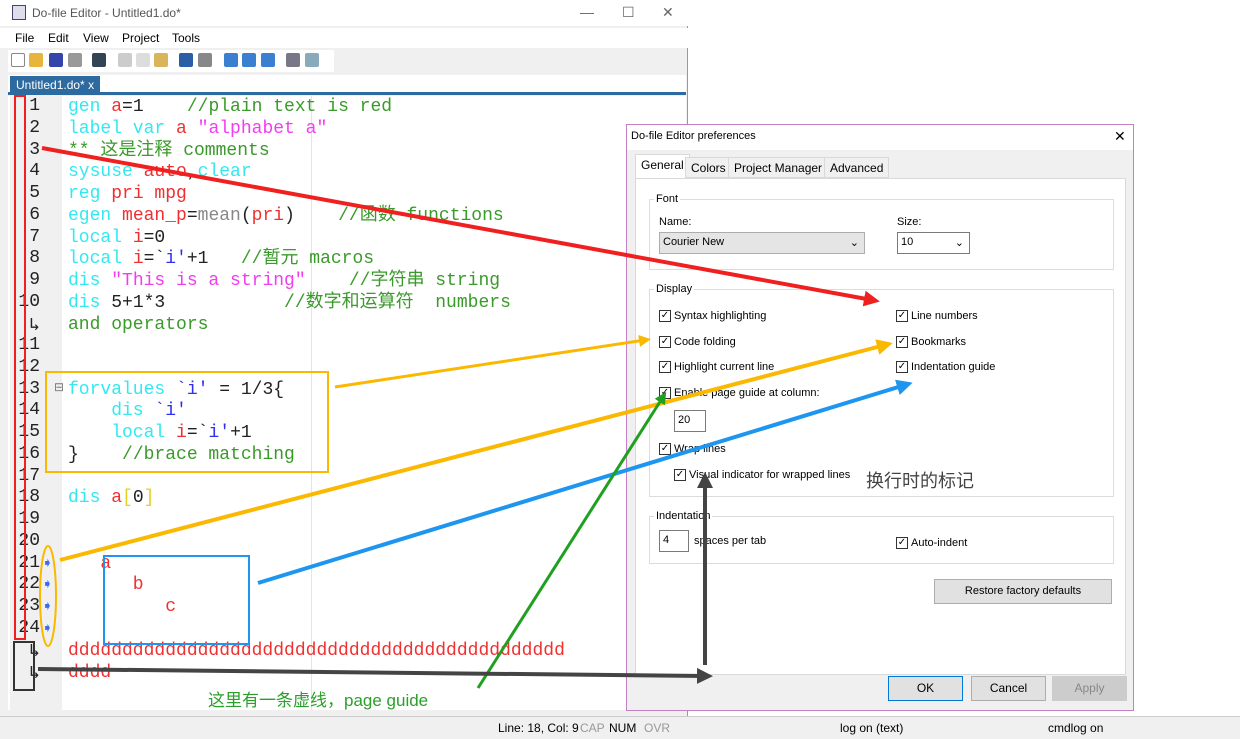  I want to click on chevron-down-icon: ⌄, so click(854, 243).